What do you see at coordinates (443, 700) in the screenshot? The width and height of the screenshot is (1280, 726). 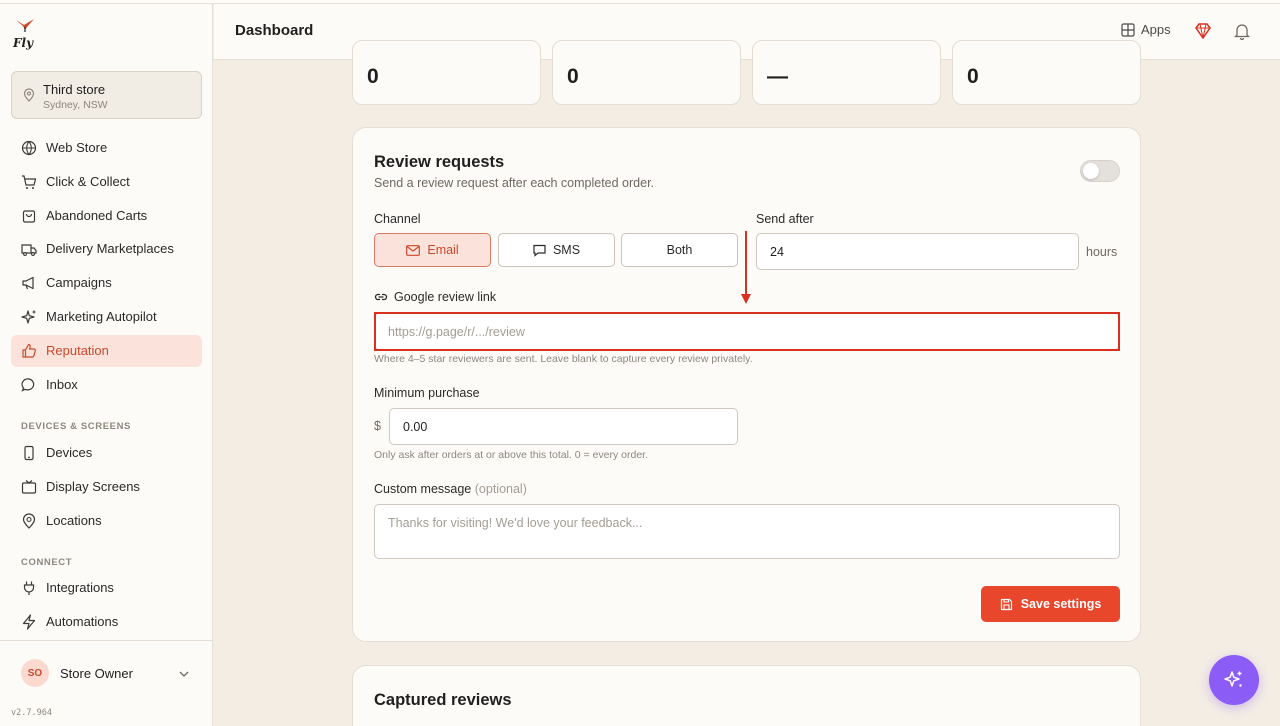 I see `captured-reviews-title: Captured reviews` at bounding box center [443, 700].